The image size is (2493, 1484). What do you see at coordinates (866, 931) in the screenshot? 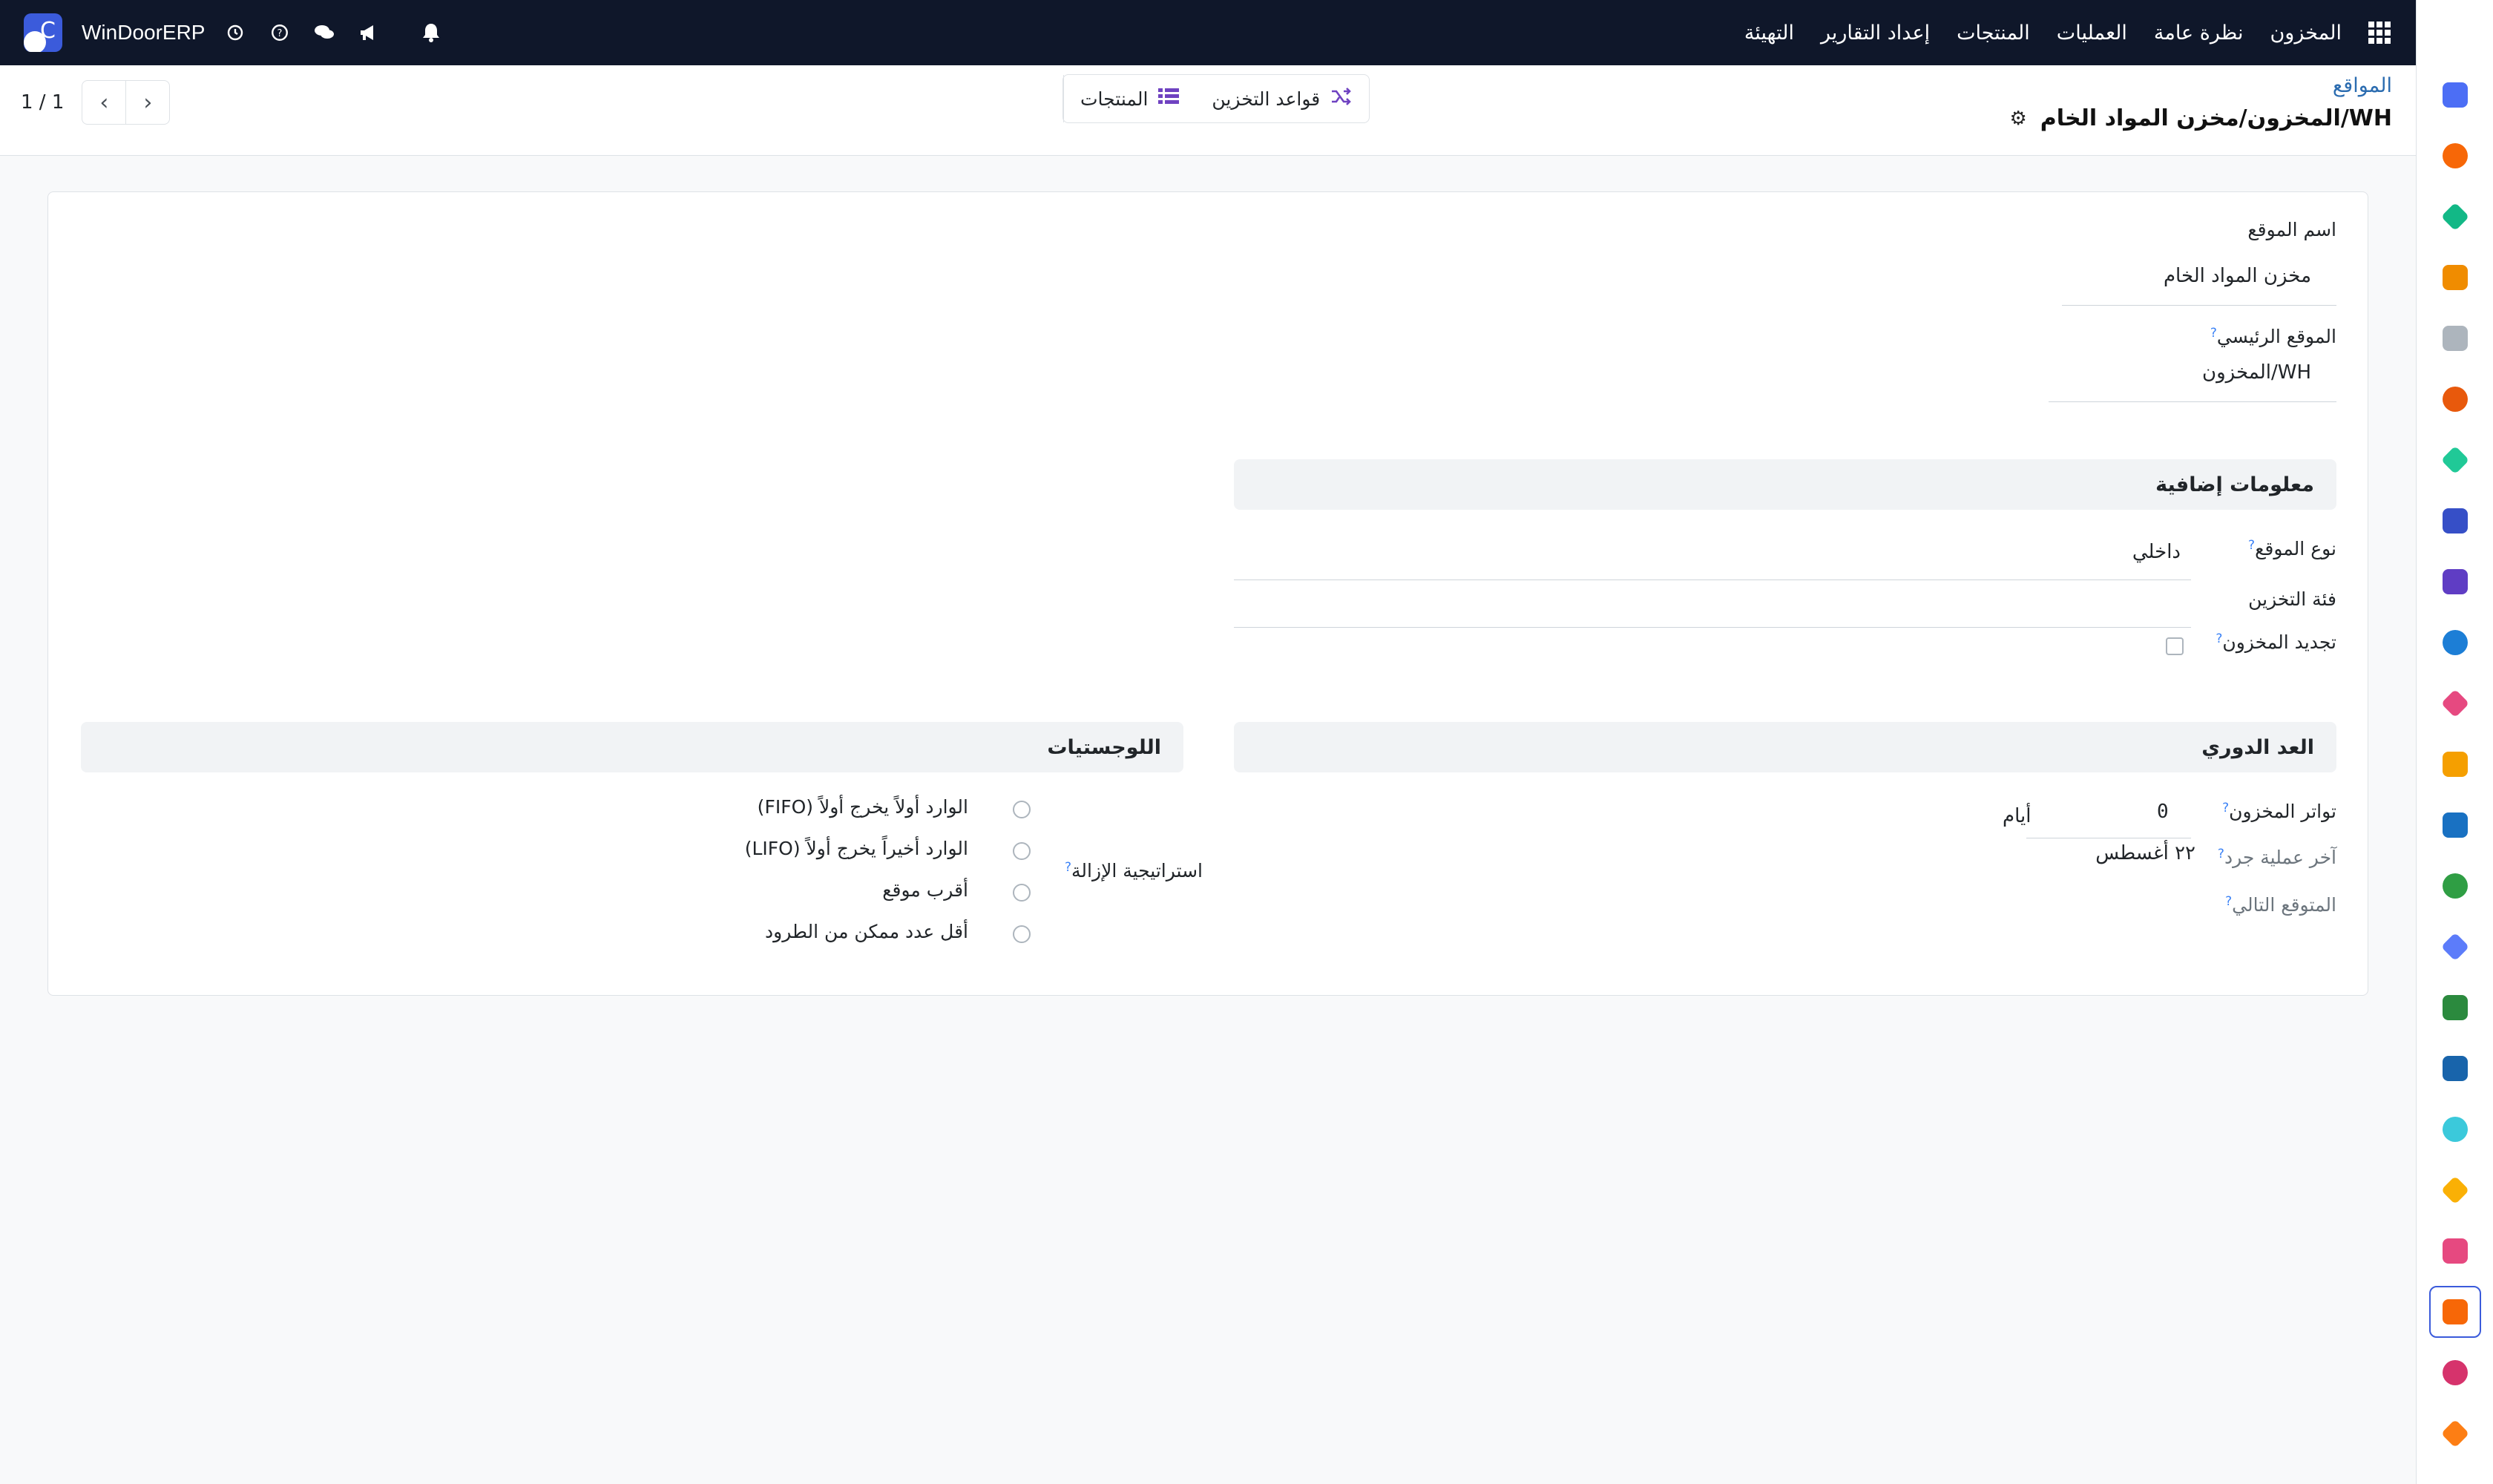
I see `removal-least-packages-label: أقل عدد ممكن من الطرود` at bounding box center [866, 931].